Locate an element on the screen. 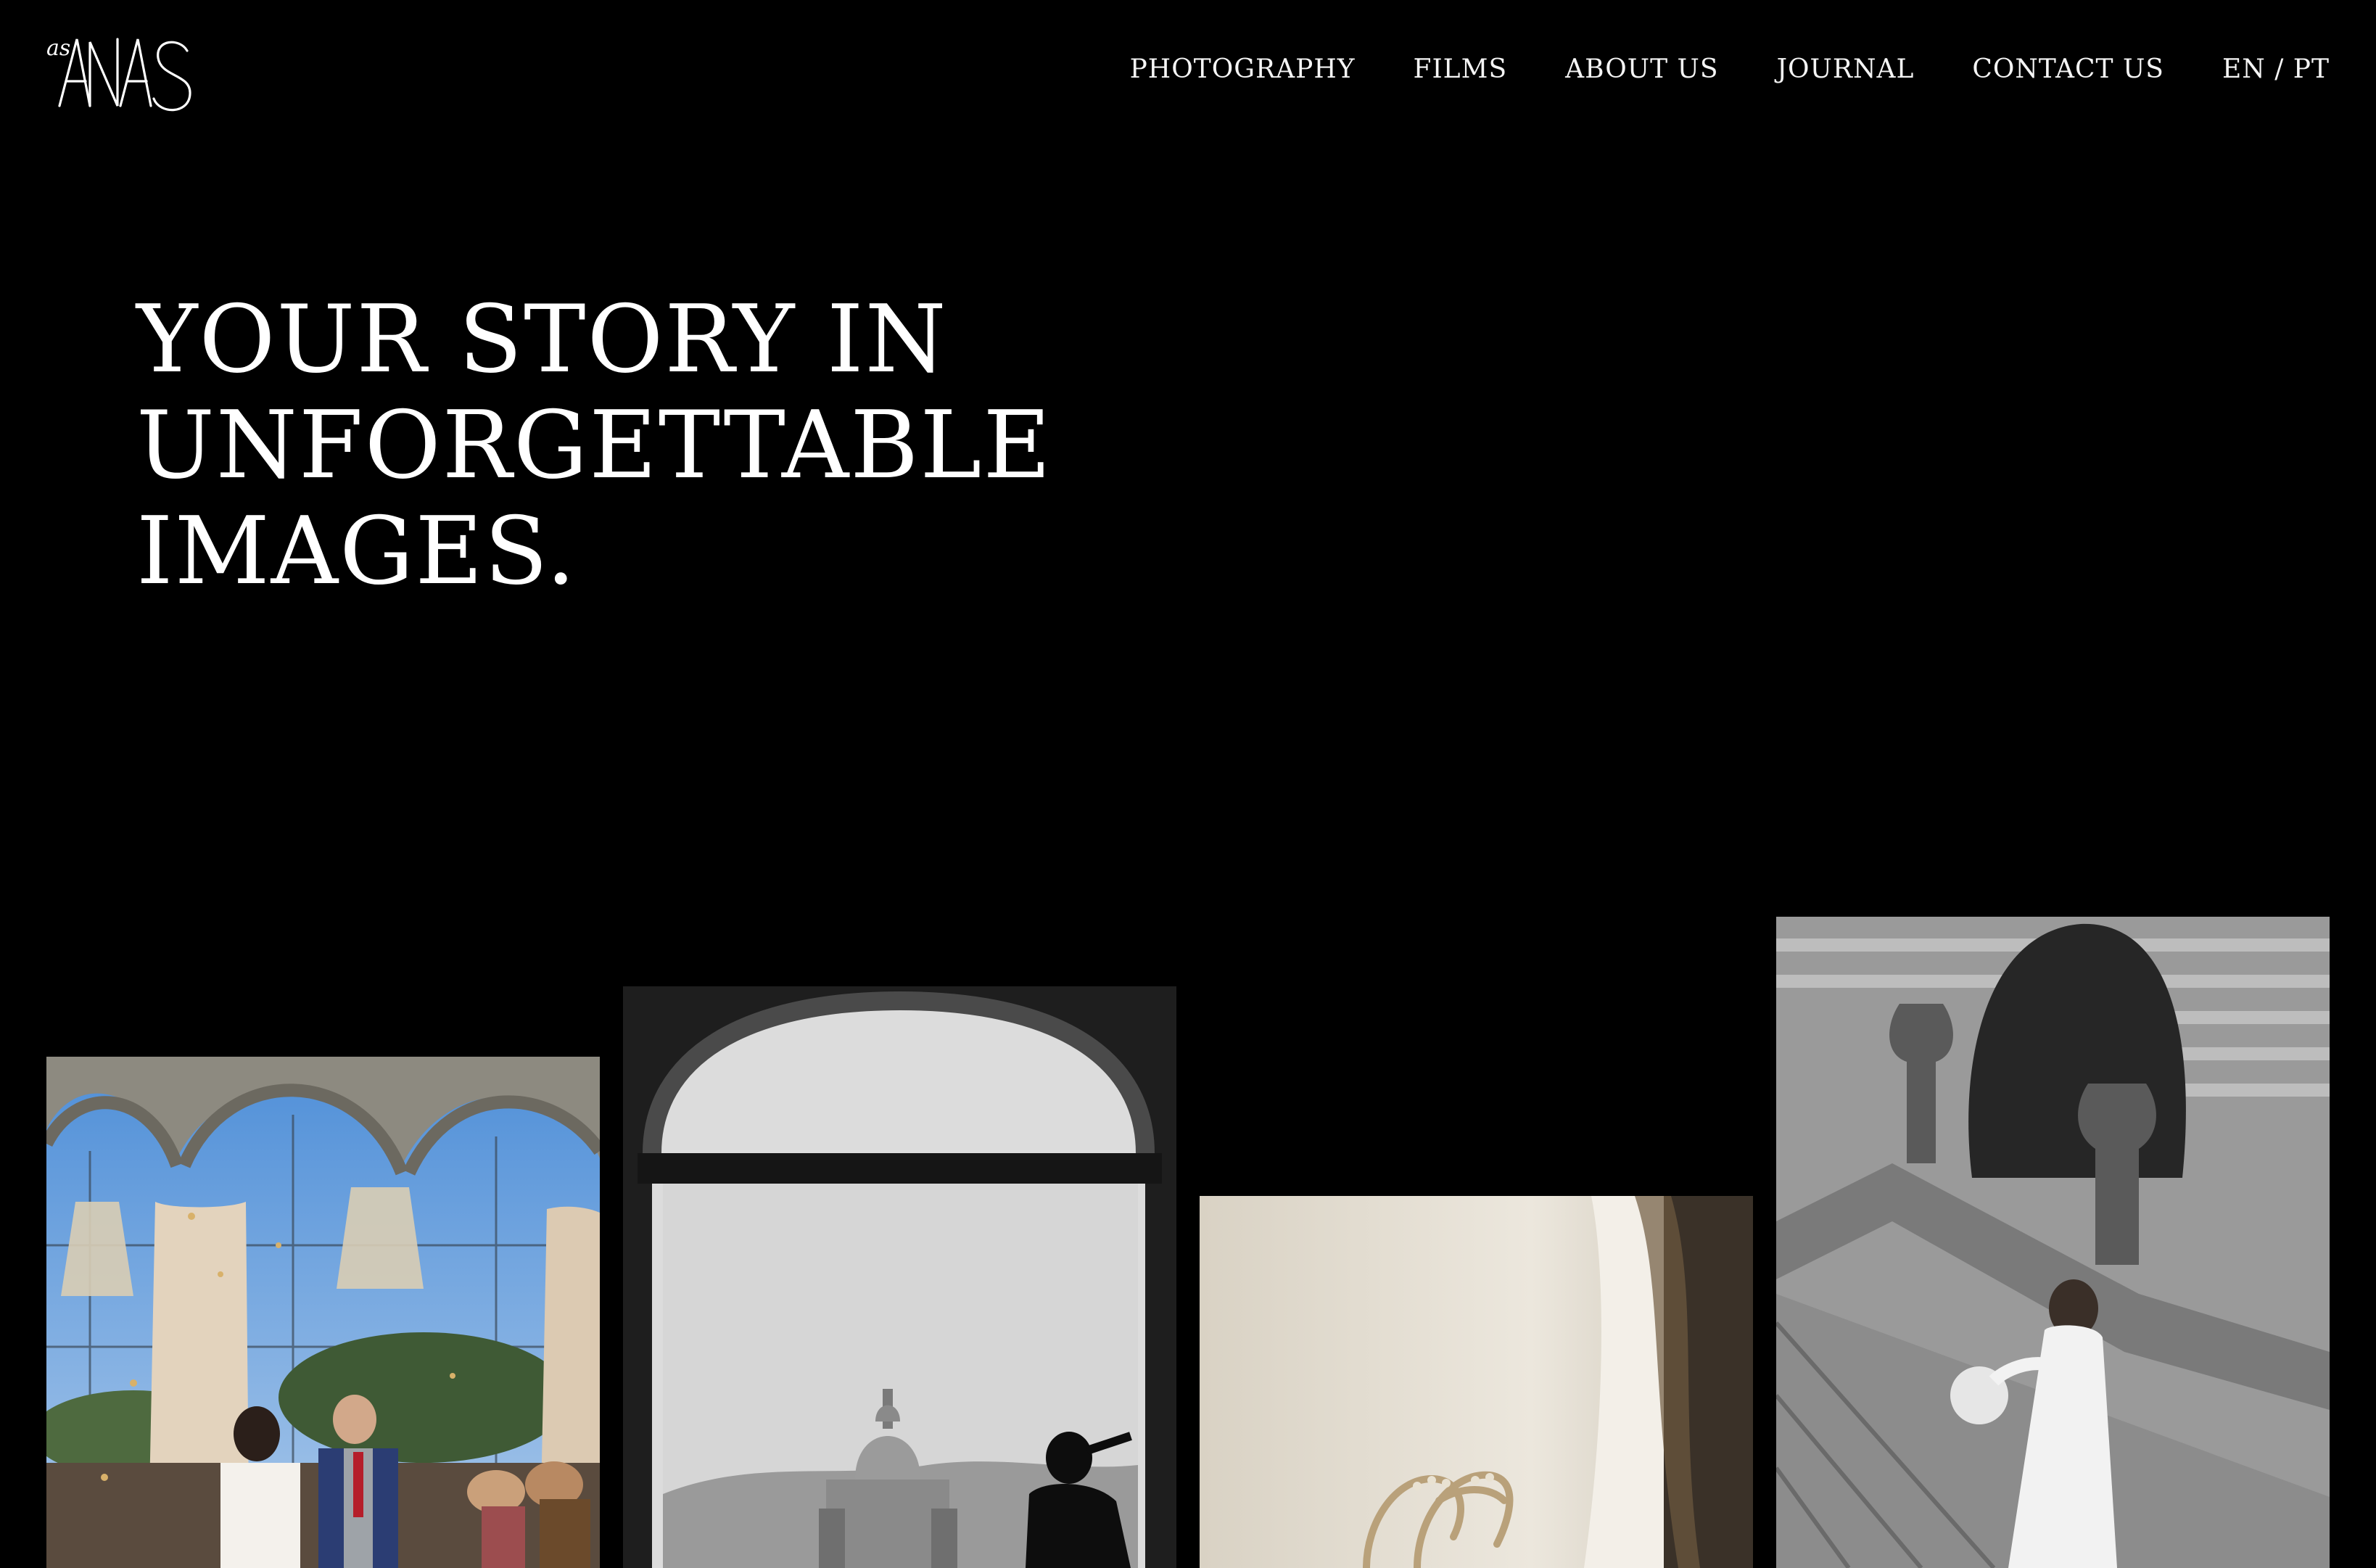  hero-line-2: UNFORGETTABLE is located at coordinates (594, 446).